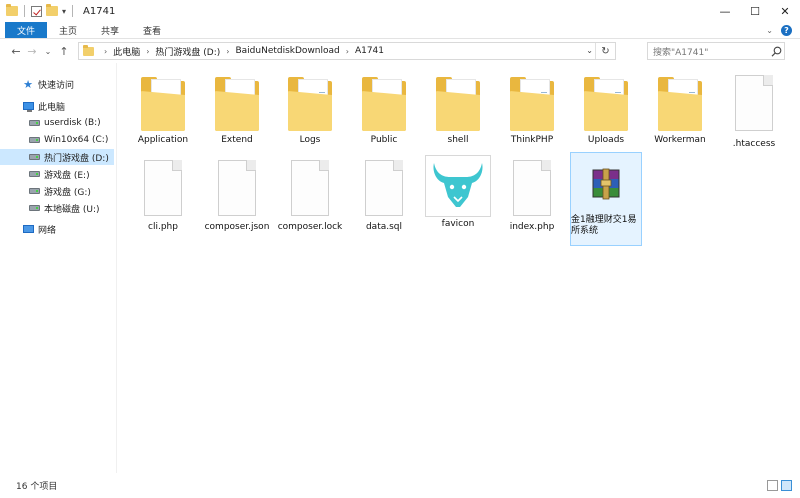 This screenshot has height=498, width=800. What do you see at coordinates (16, 51) in the screenshot?
I see `back-button: ←` at bounding box center [16, 51].